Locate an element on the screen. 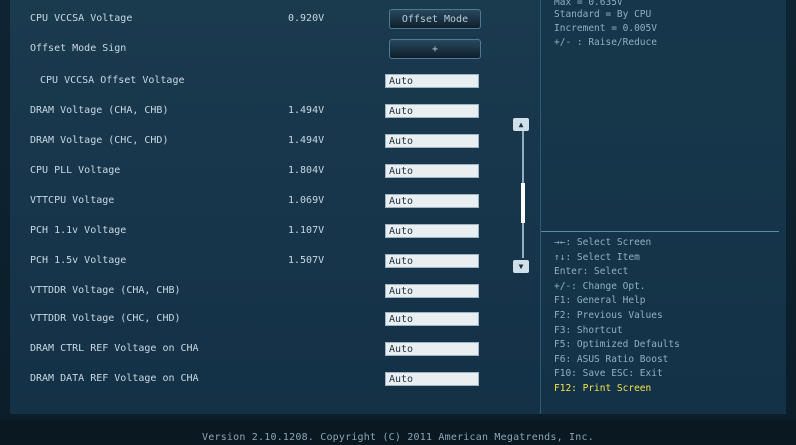  help-key-line: F3: Shortcut is located at coordinates (588, 330).